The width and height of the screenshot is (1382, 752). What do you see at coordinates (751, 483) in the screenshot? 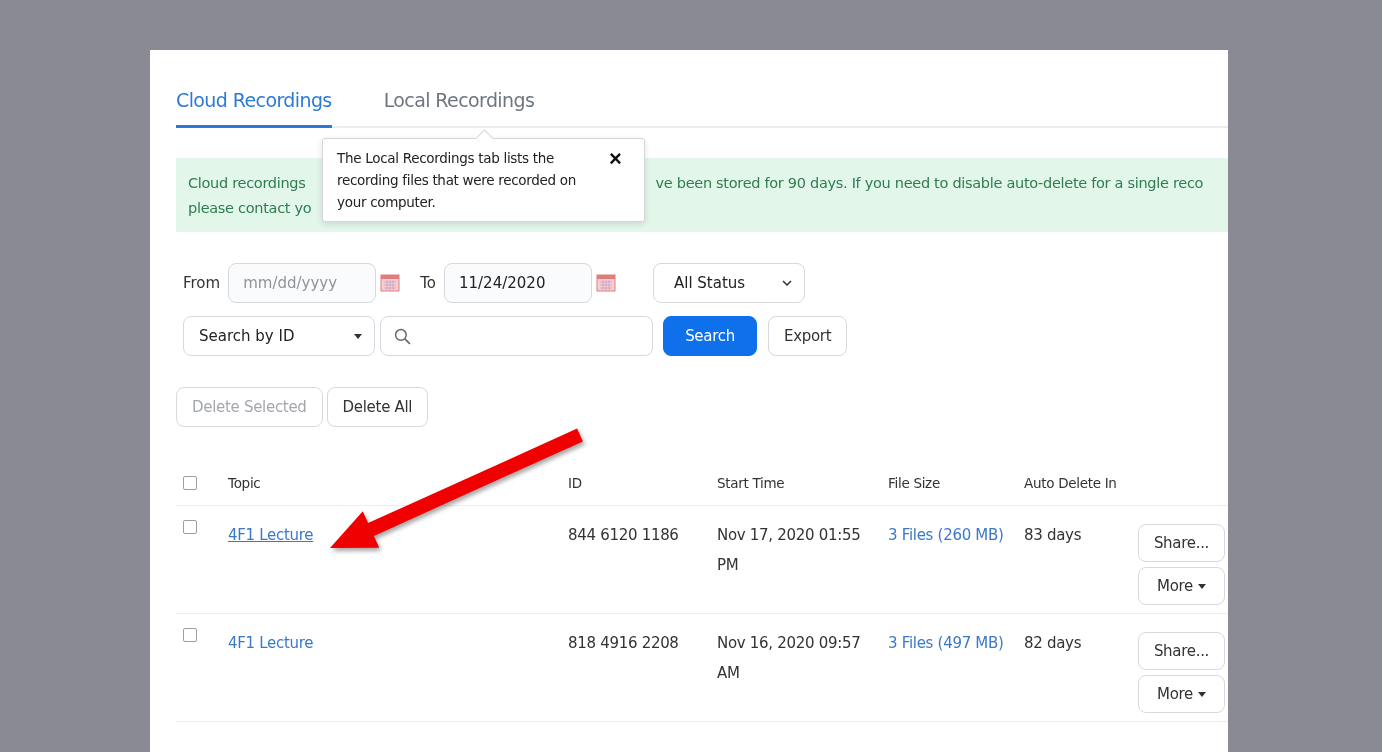
I see `column-header: Start Time` at bounding box center [751, 483].